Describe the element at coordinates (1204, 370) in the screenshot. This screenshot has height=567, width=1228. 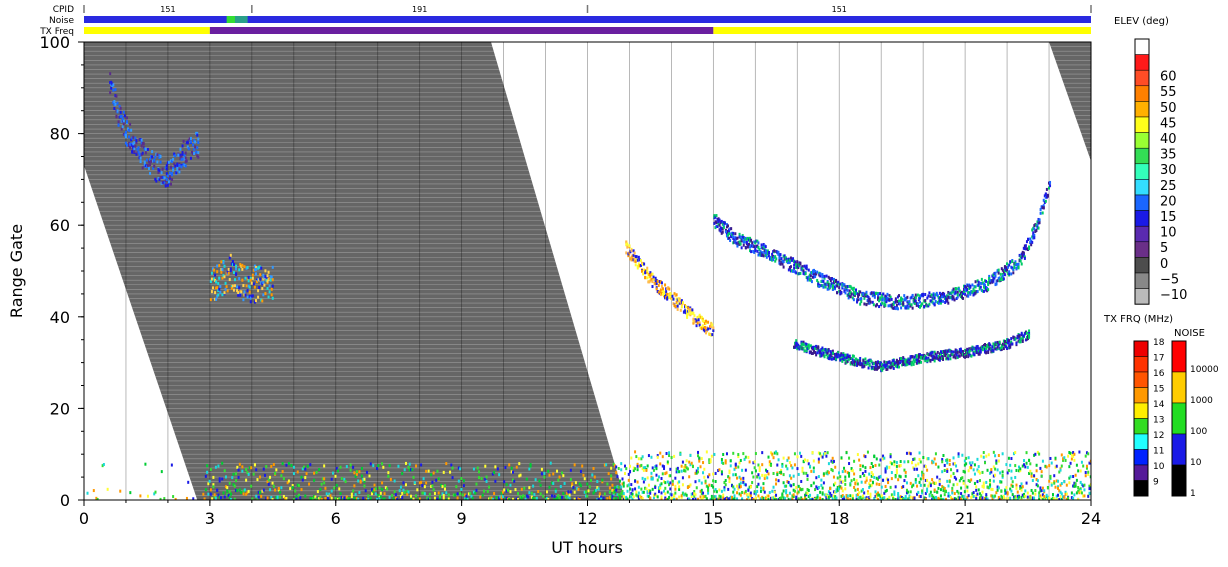
I see `noise-scale-label: 10000` at that location.